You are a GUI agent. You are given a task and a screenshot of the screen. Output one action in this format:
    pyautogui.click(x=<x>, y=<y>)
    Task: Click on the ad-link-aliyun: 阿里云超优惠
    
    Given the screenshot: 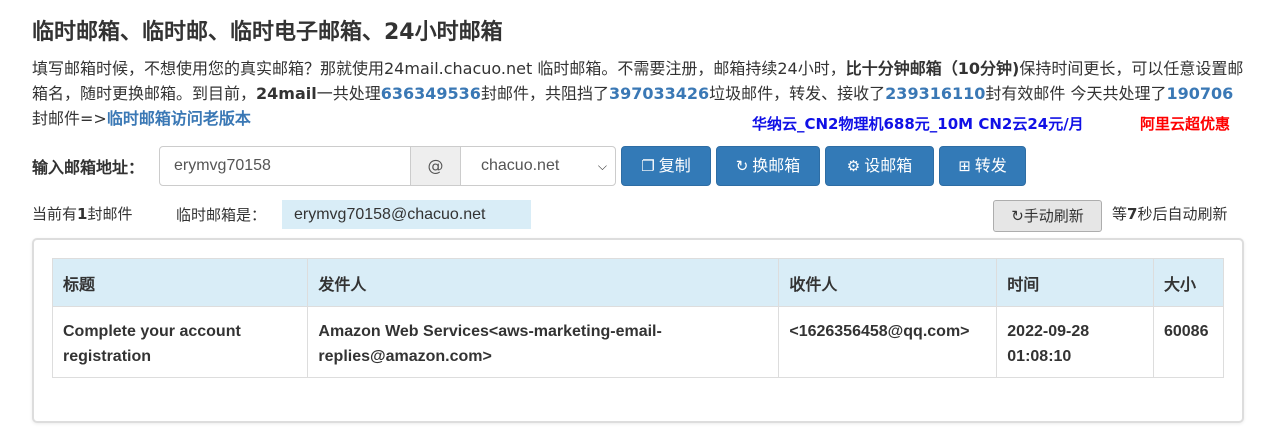 What is the action you would take?
    pyautogui.click(x=1185, y=123)
    